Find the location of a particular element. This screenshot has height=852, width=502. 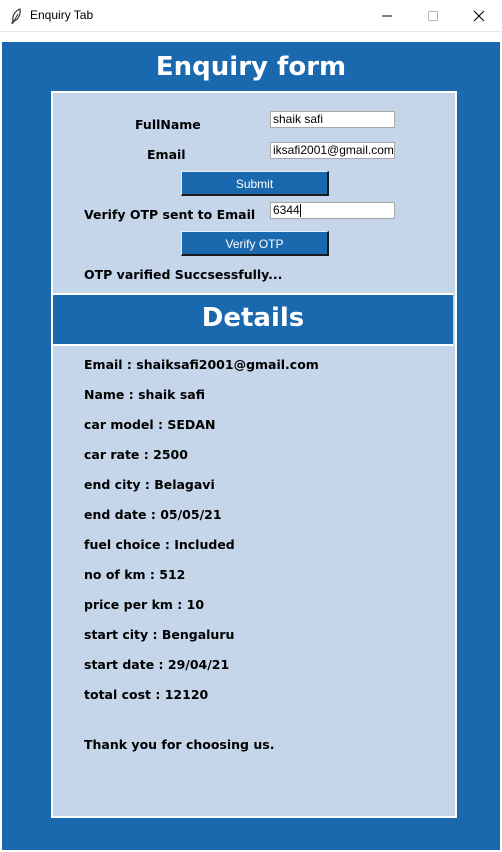

otp-value: 6344 is located at coordinates (286, 210).